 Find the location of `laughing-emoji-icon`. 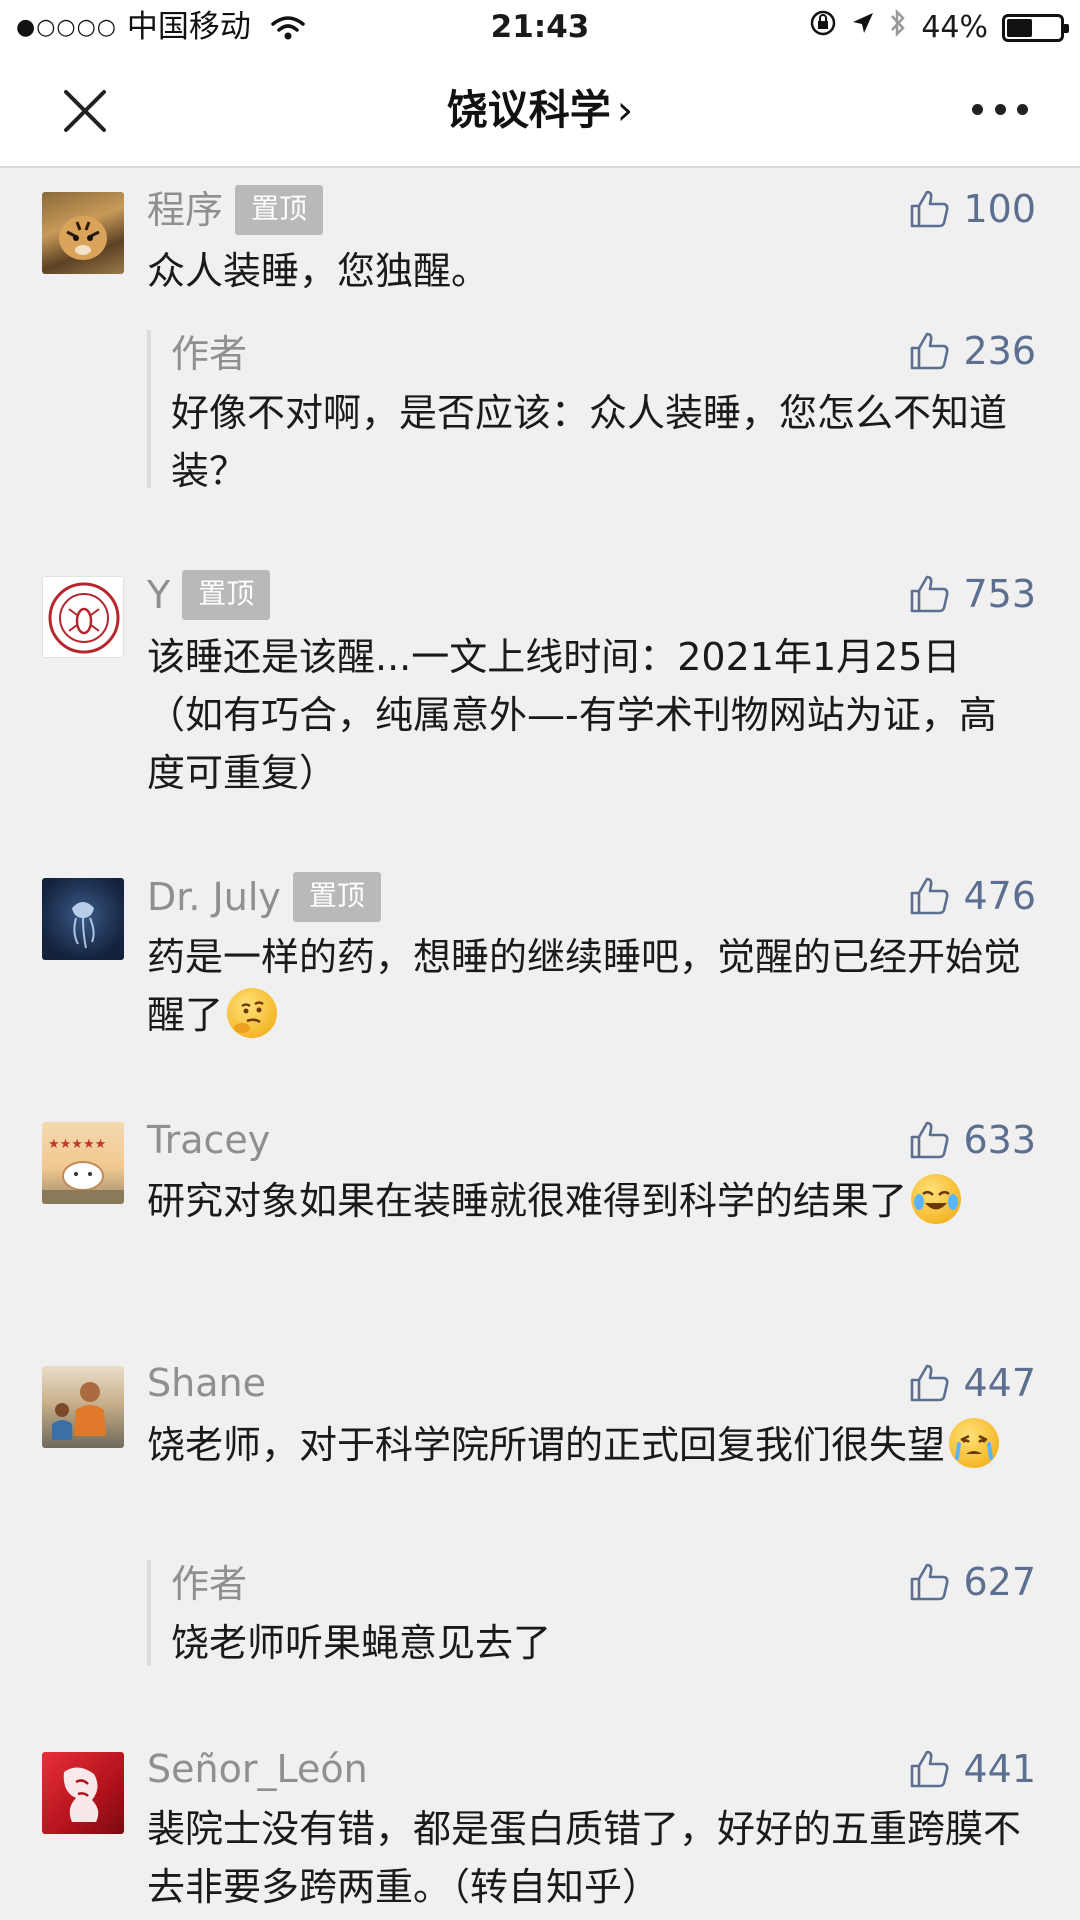

laughing-emoji-icon is located at coordinates (936, 1199).